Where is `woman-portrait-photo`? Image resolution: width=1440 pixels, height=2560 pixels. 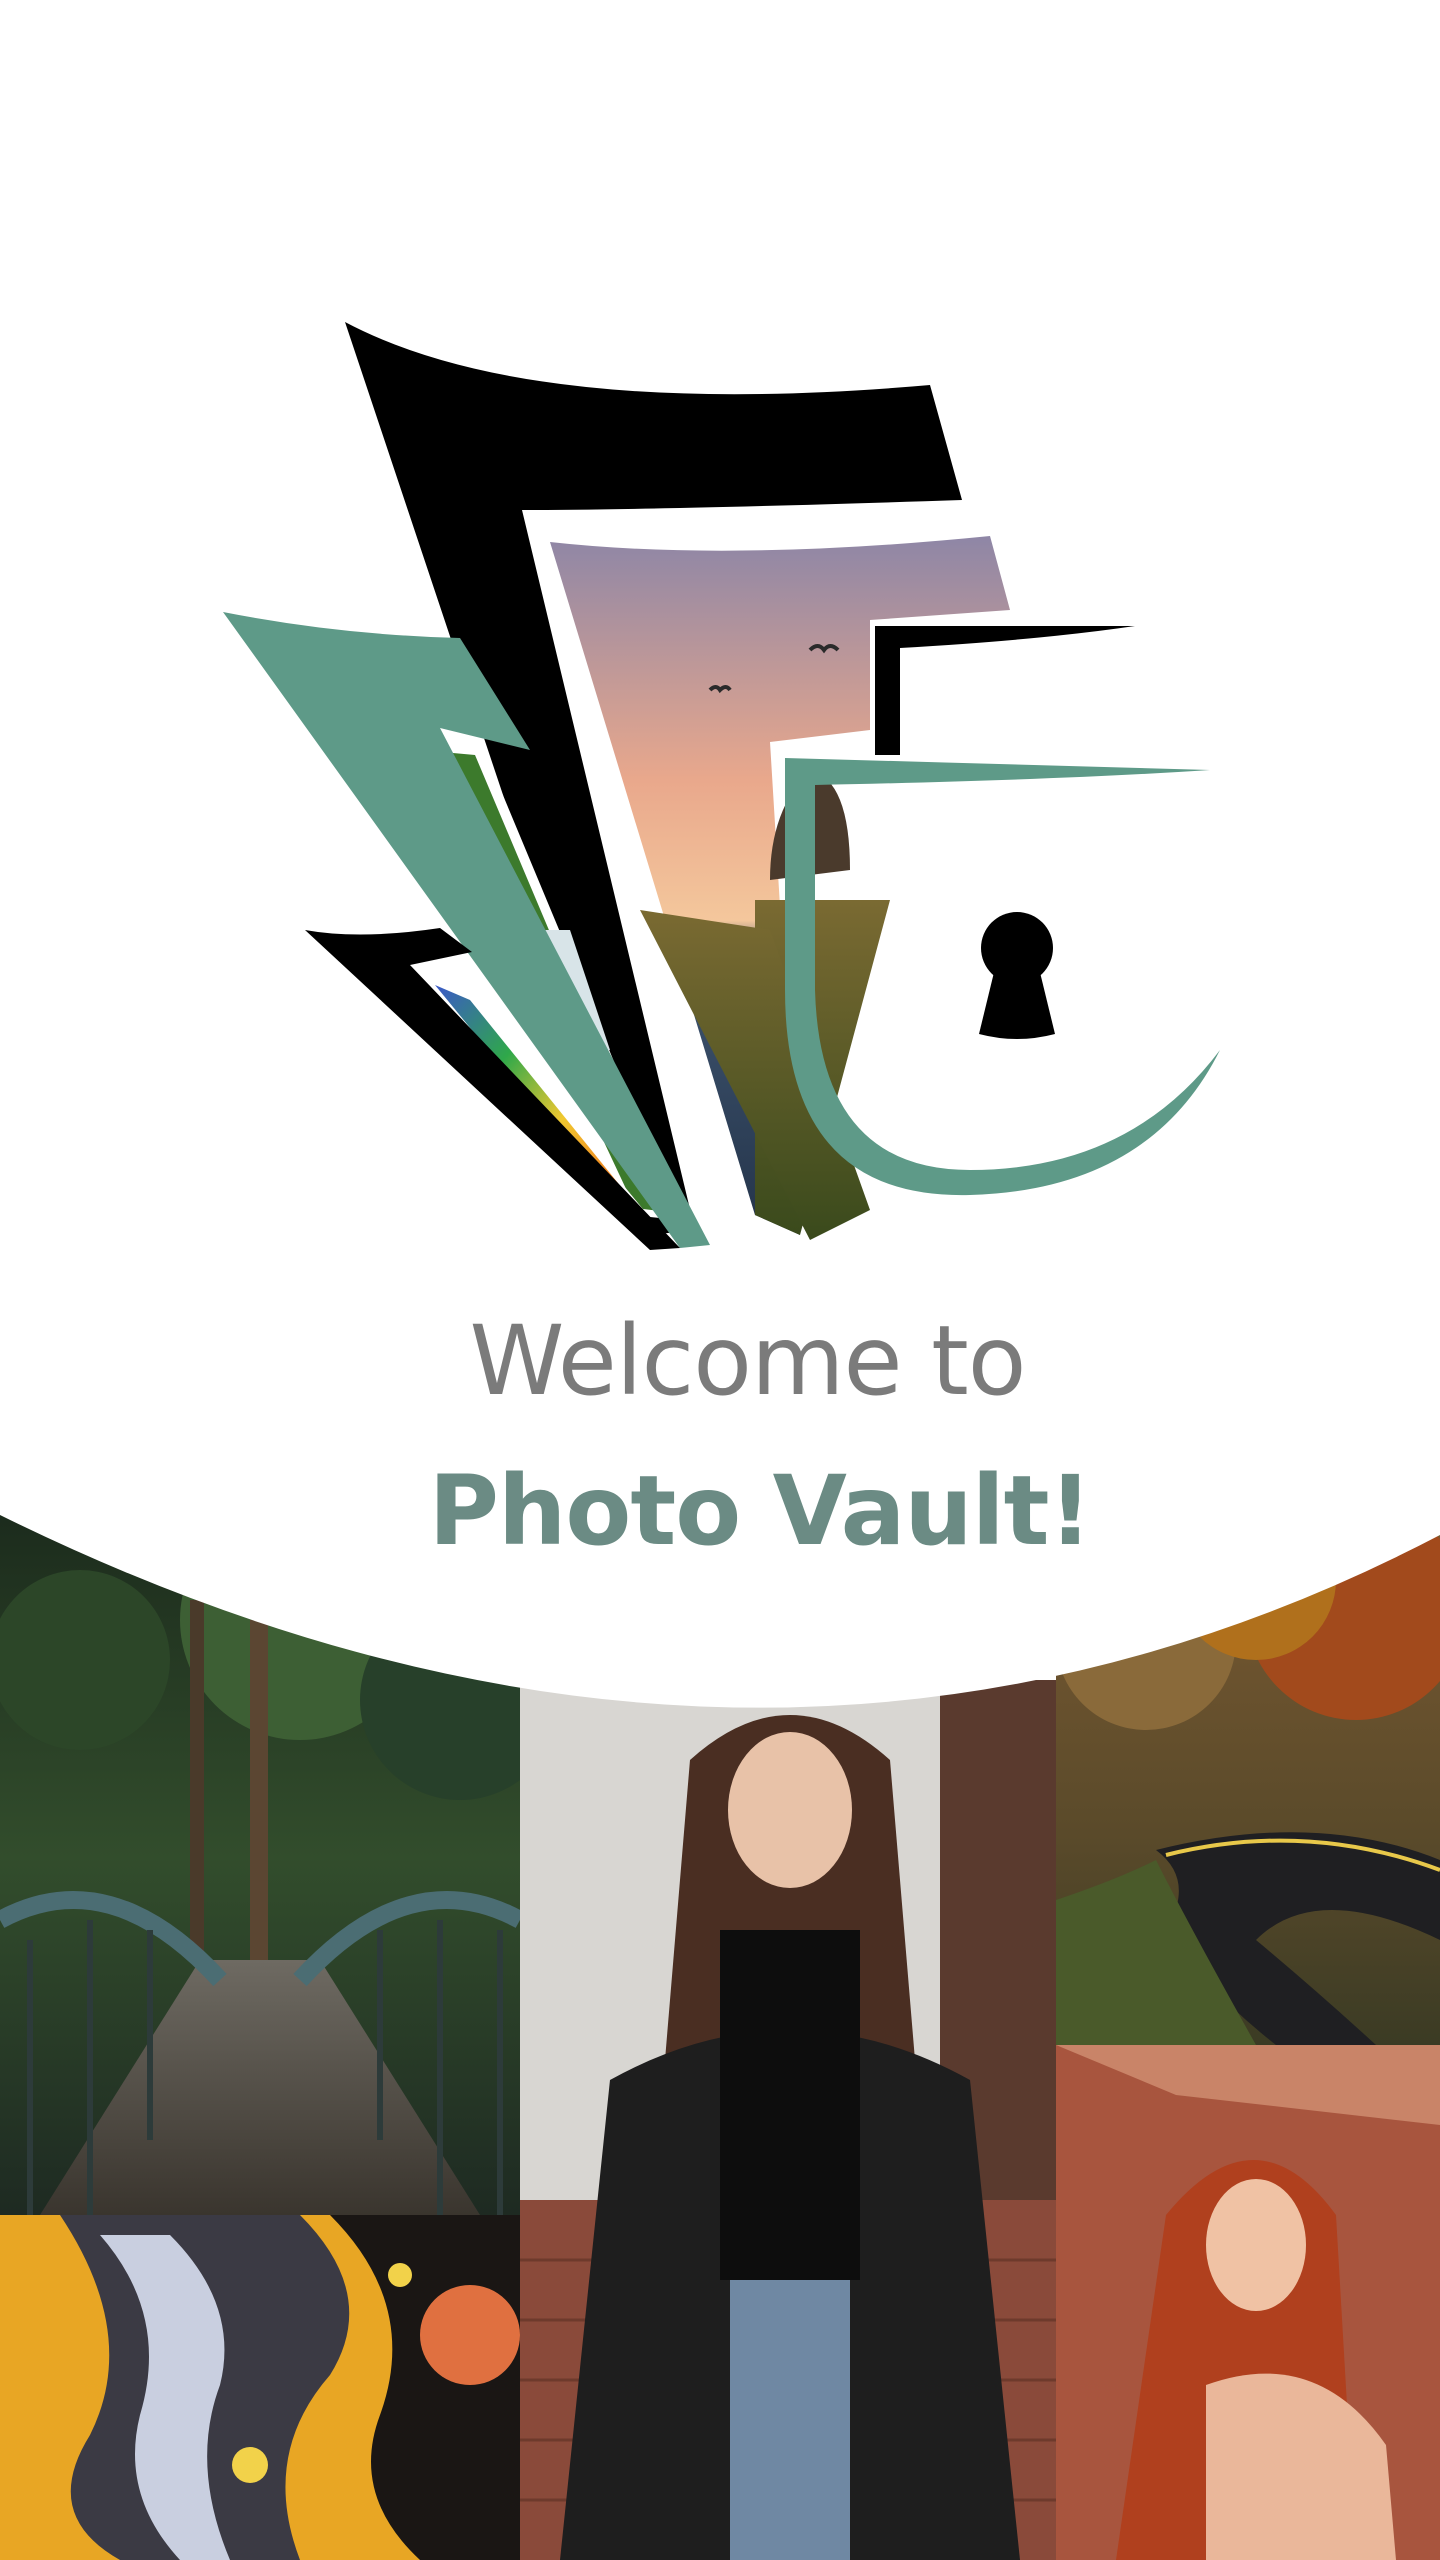 woman-portrait-photo is located at coordinates (788, 2120).